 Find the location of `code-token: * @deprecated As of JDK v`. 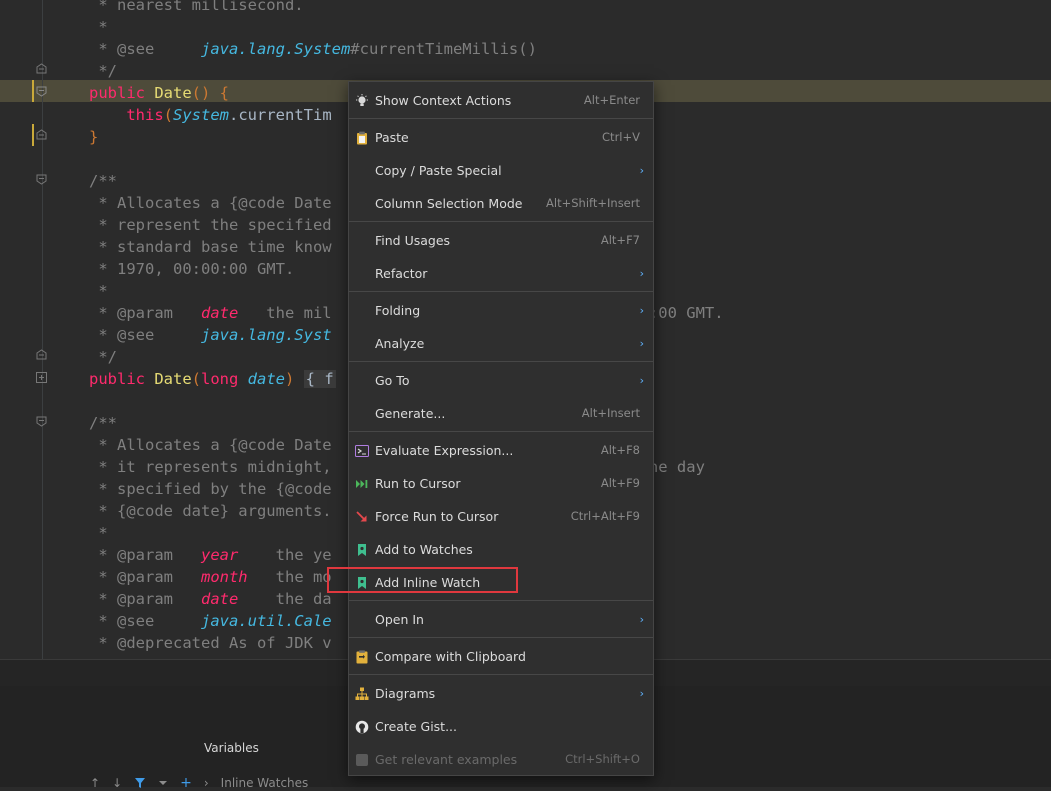

code-token: * @deprecated As of JDK v is located at coordinates (210, 643).